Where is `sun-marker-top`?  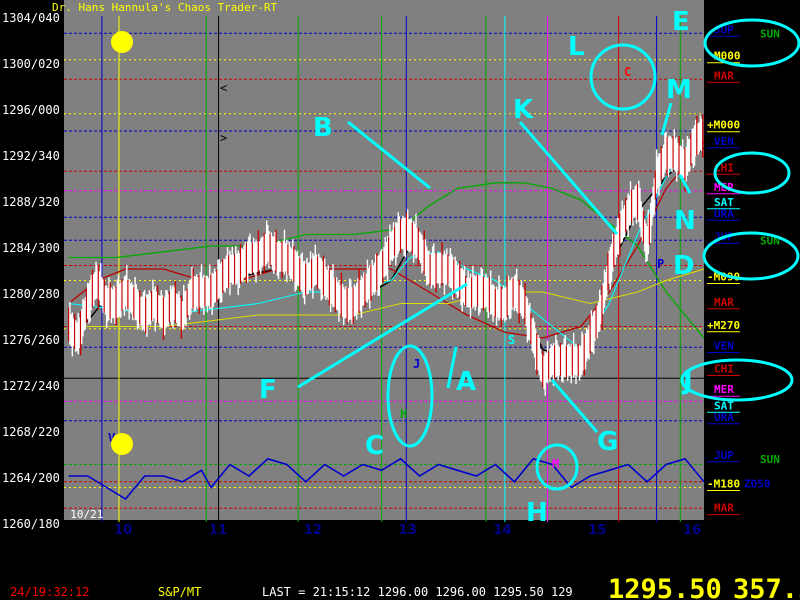 sun-marker-top is located at coordinates (122, 42).